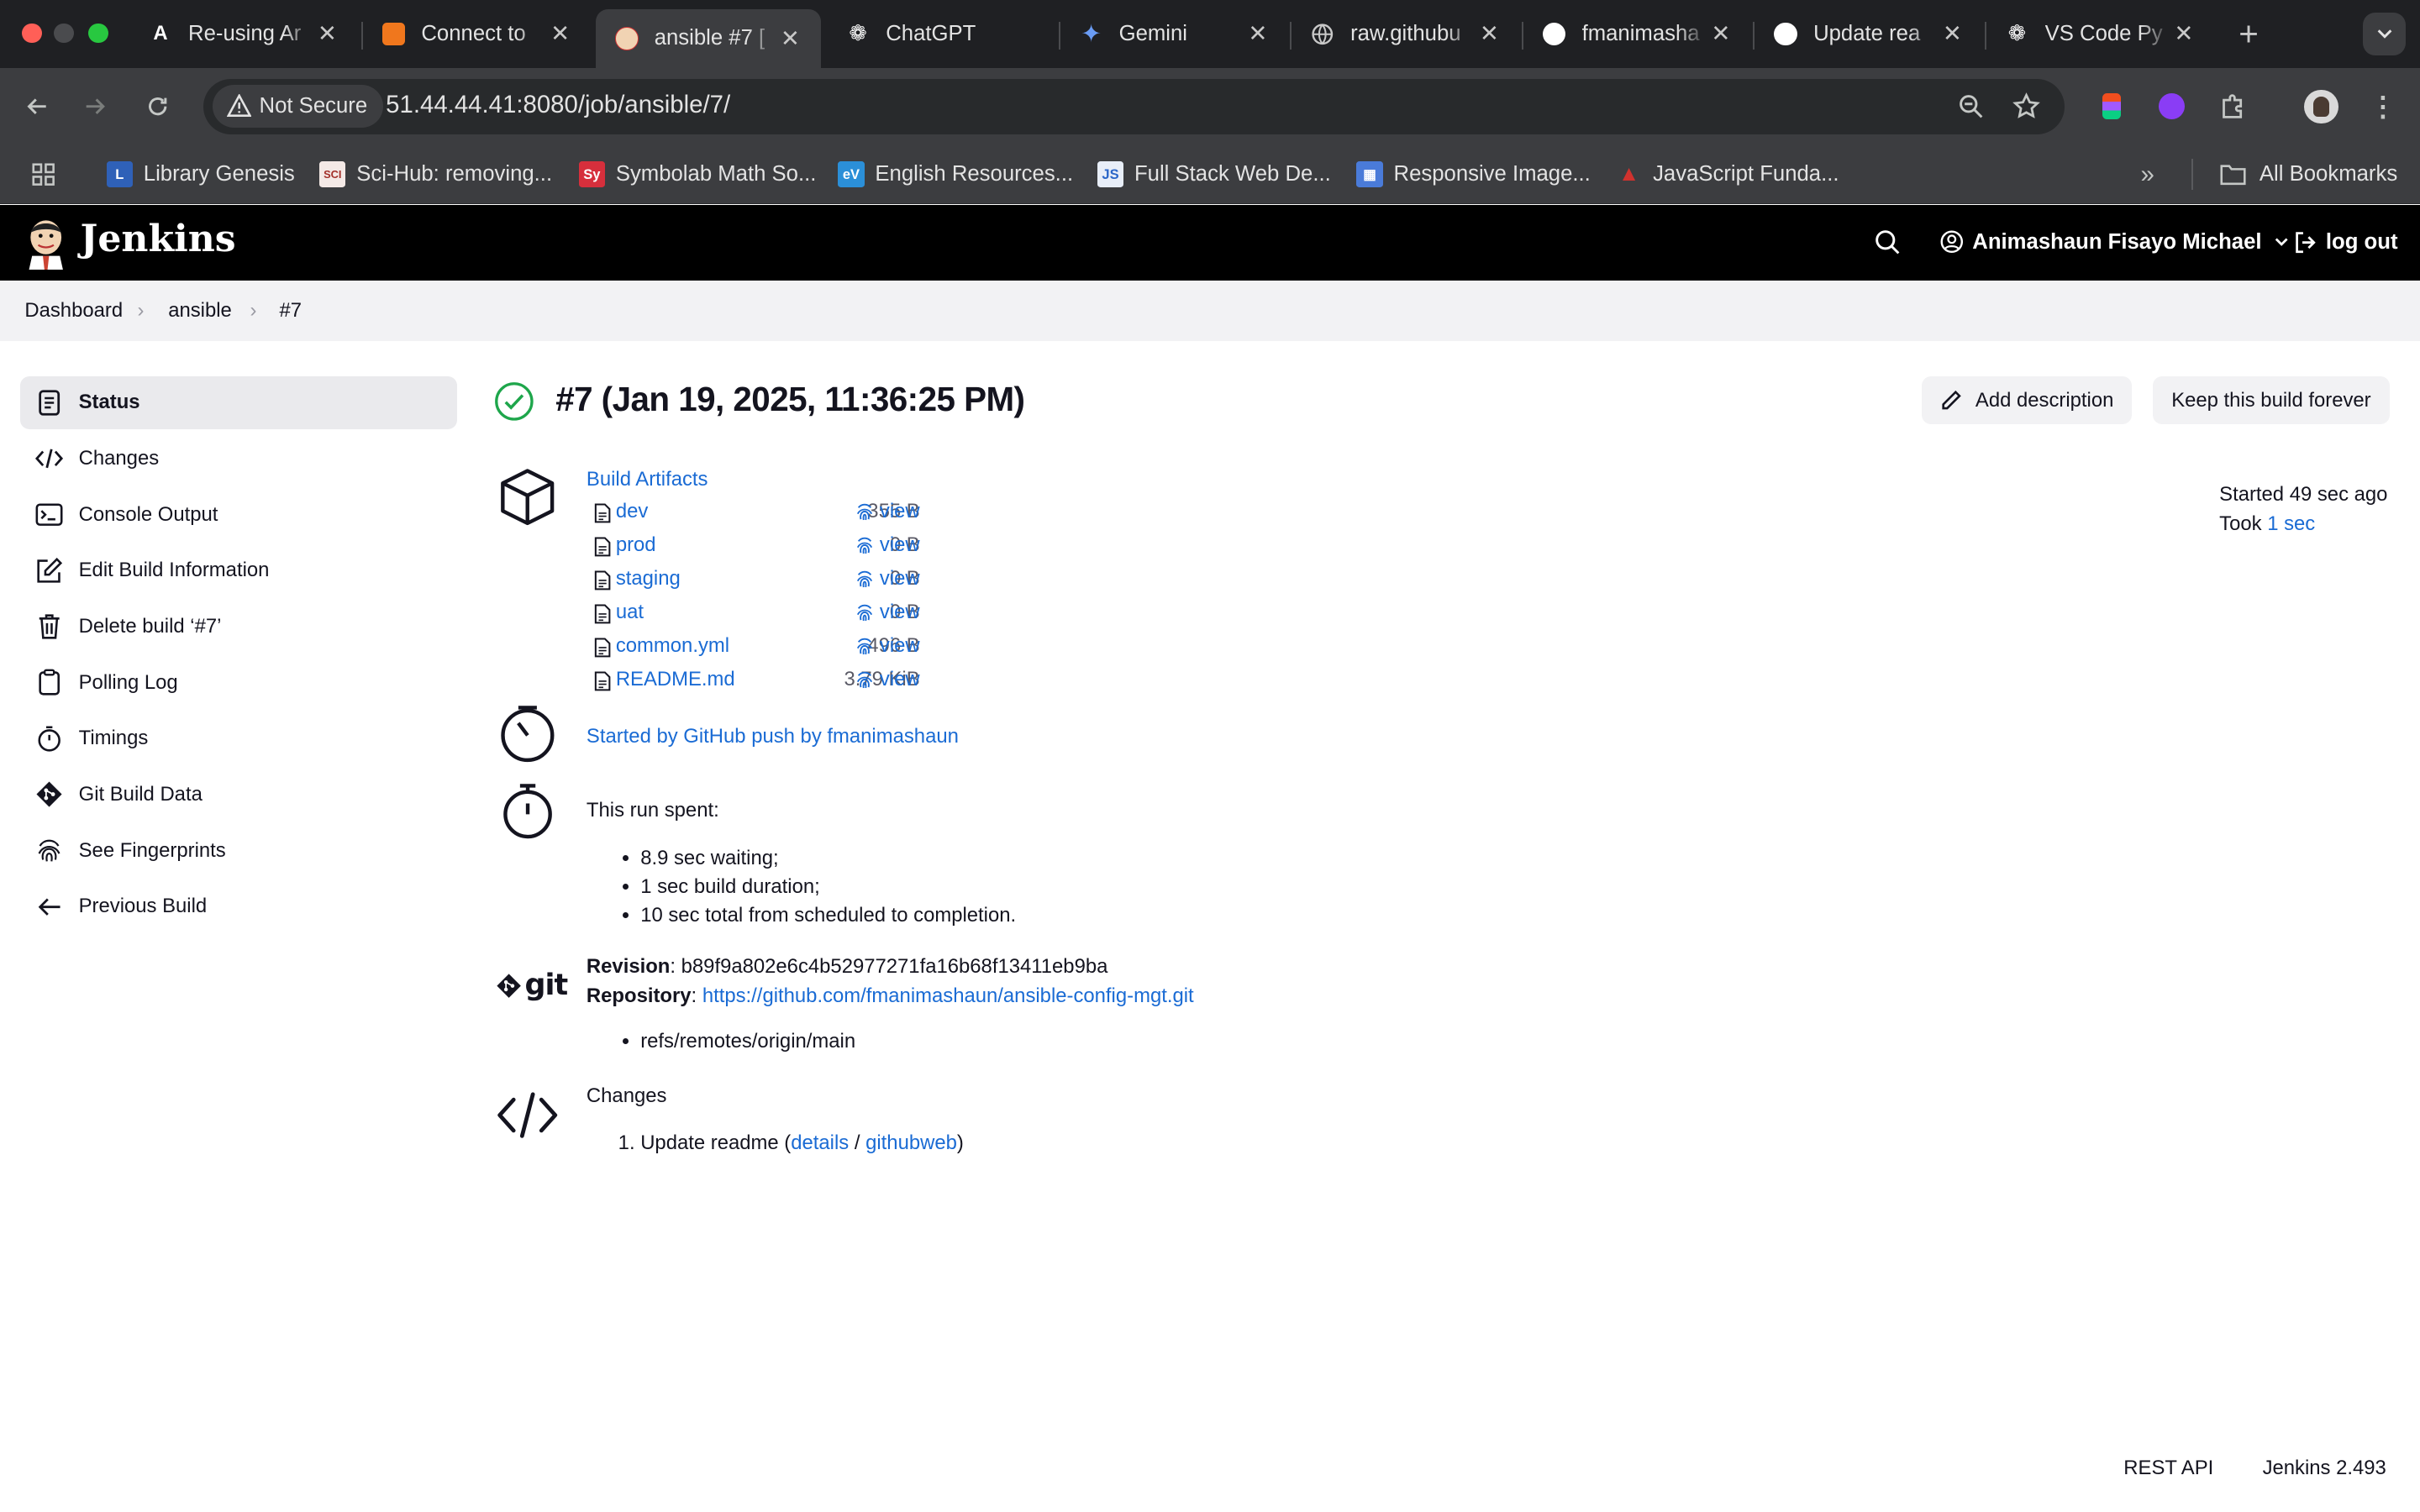  Describe the element at coordinates (2322, 106) in the screenshot. I see `profile-avatar` at that location.